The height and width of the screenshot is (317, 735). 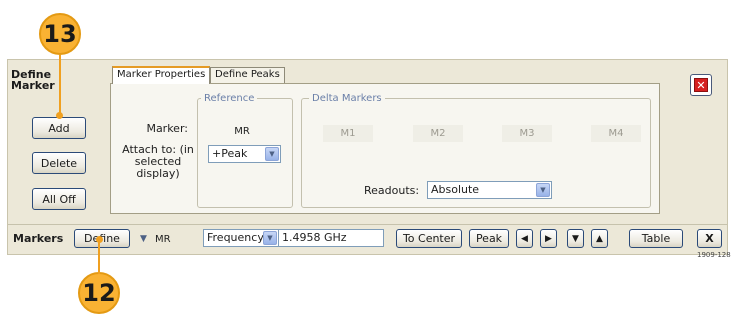 What do you see at coordinates (163, 240) in the screenshot?
I see `selected-marker-label: MR` at bounding box center [163, 240].